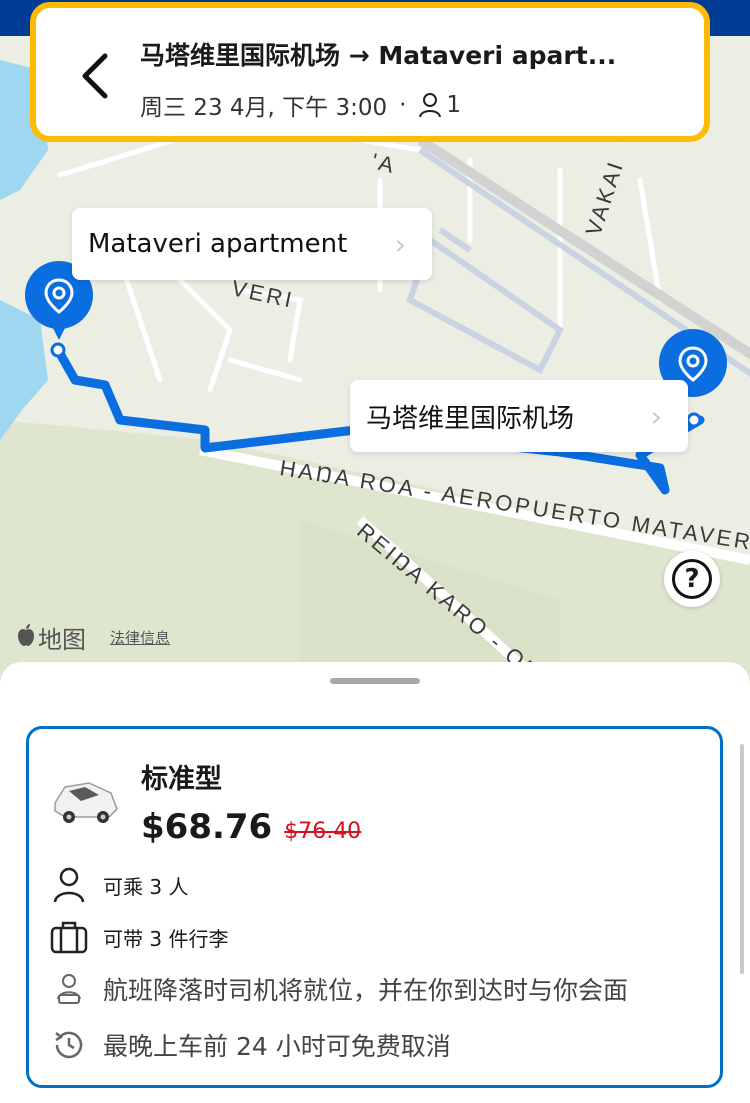 This screenshot has width=750, height=1103. I want to click on origin-callout: 马塔维里国际机场 ›, so click(519, 416).